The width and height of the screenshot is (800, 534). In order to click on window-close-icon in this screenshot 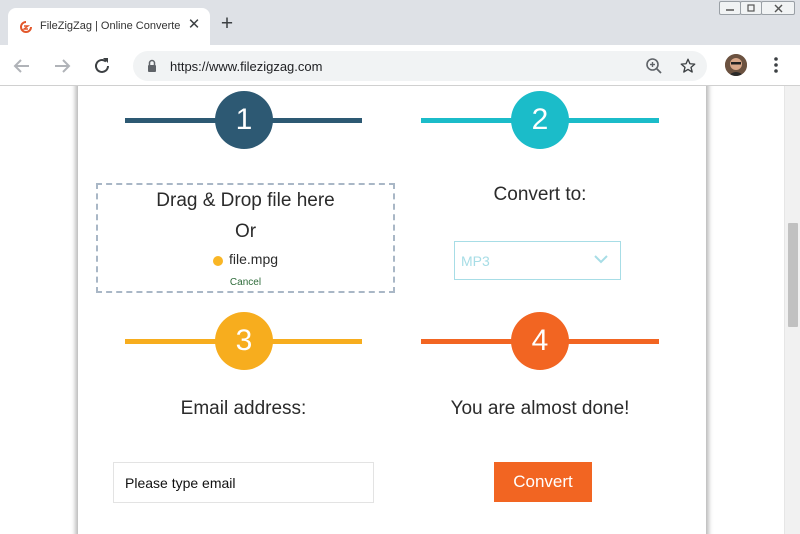, I will do `click(778, 8)`.